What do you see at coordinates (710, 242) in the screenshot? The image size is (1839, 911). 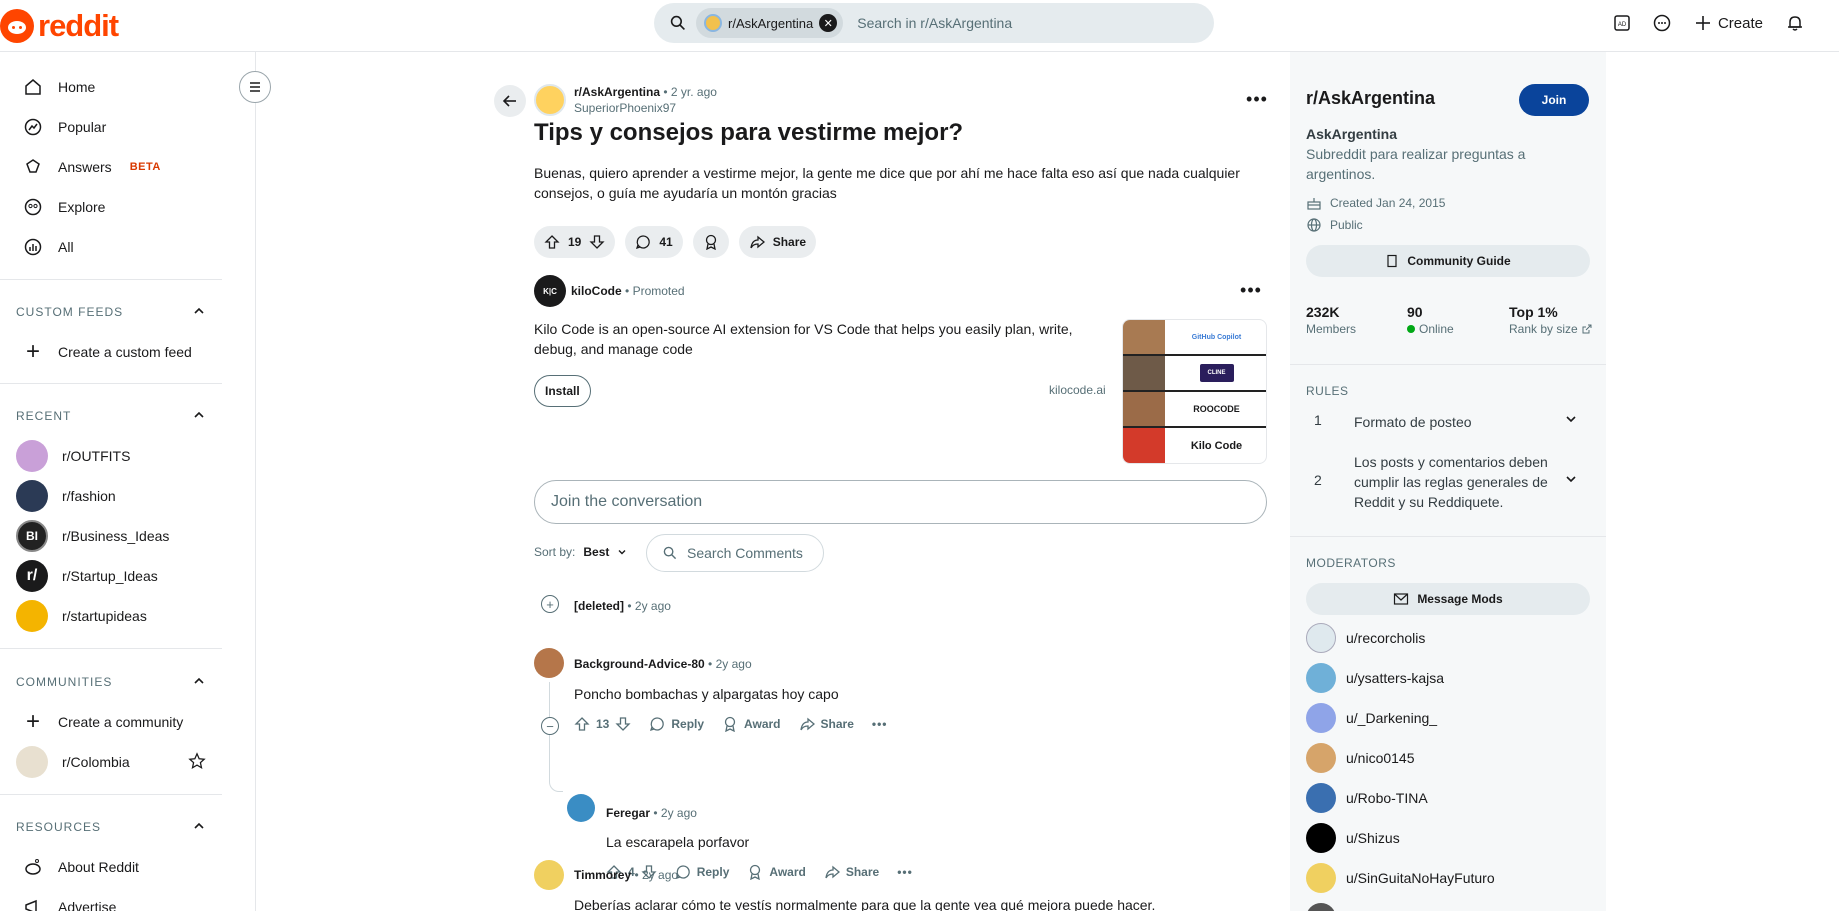 I see `award-button` at bounding box center [710, 242].